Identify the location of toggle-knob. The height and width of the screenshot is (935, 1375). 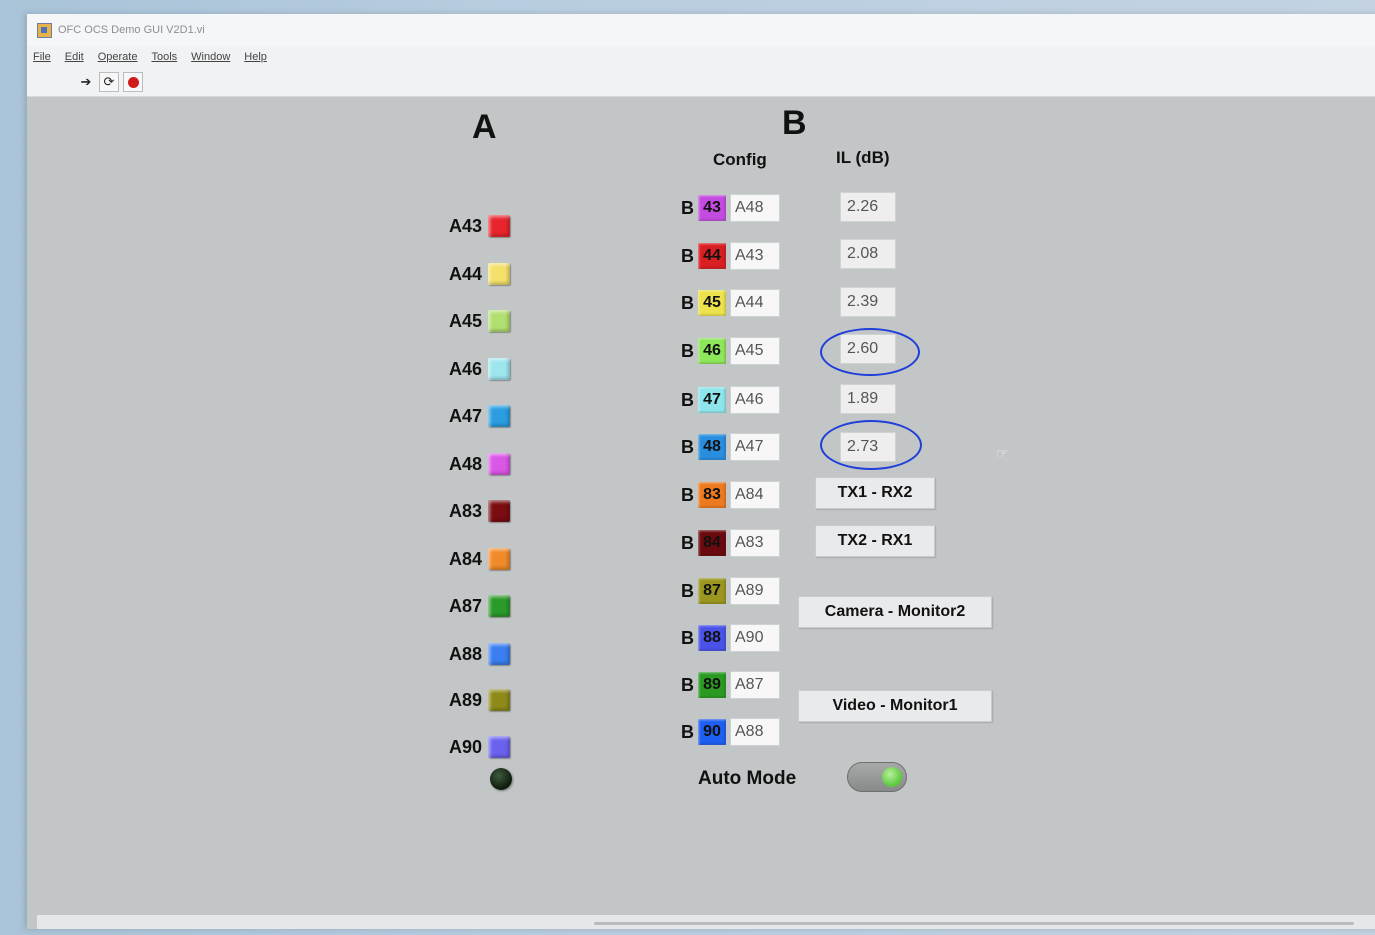
(892, 777).